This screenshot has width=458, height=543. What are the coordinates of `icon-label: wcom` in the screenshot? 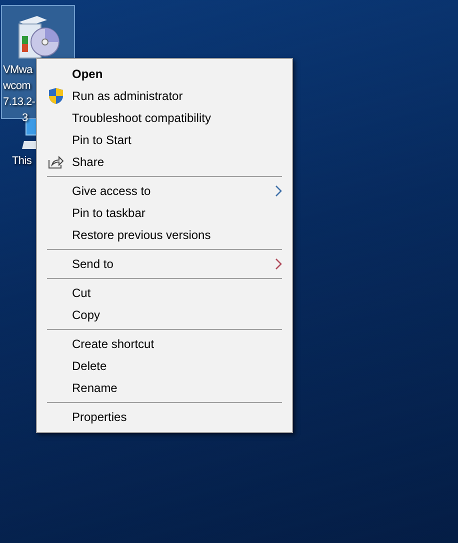 It's located at (17, 86).